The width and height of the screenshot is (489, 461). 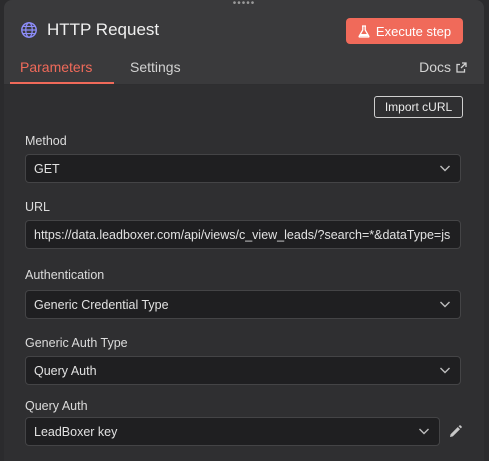 What do you see at coordinates (56, 406) in the screenshot?
I see `query-auth-label: Query Auth` at bounding box center [56, 406].